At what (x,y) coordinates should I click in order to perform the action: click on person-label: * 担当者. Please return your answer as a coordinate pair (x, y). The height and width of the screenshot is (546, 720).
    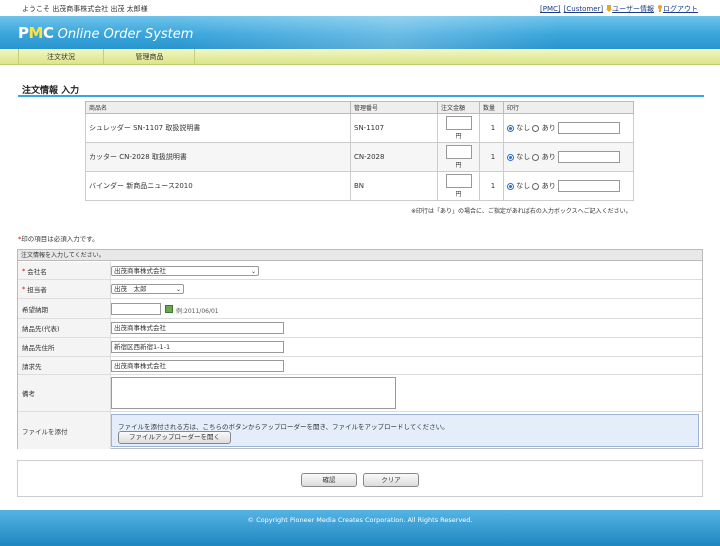
    Looking at the image, I should click on (64, 289).